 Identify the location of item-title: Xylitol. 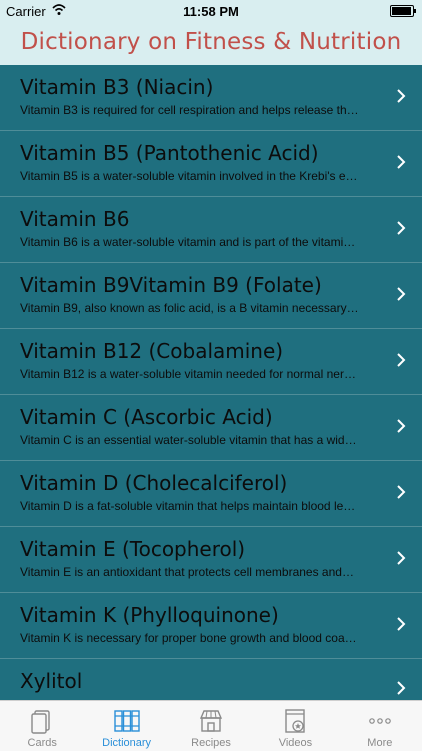
(51, 681).